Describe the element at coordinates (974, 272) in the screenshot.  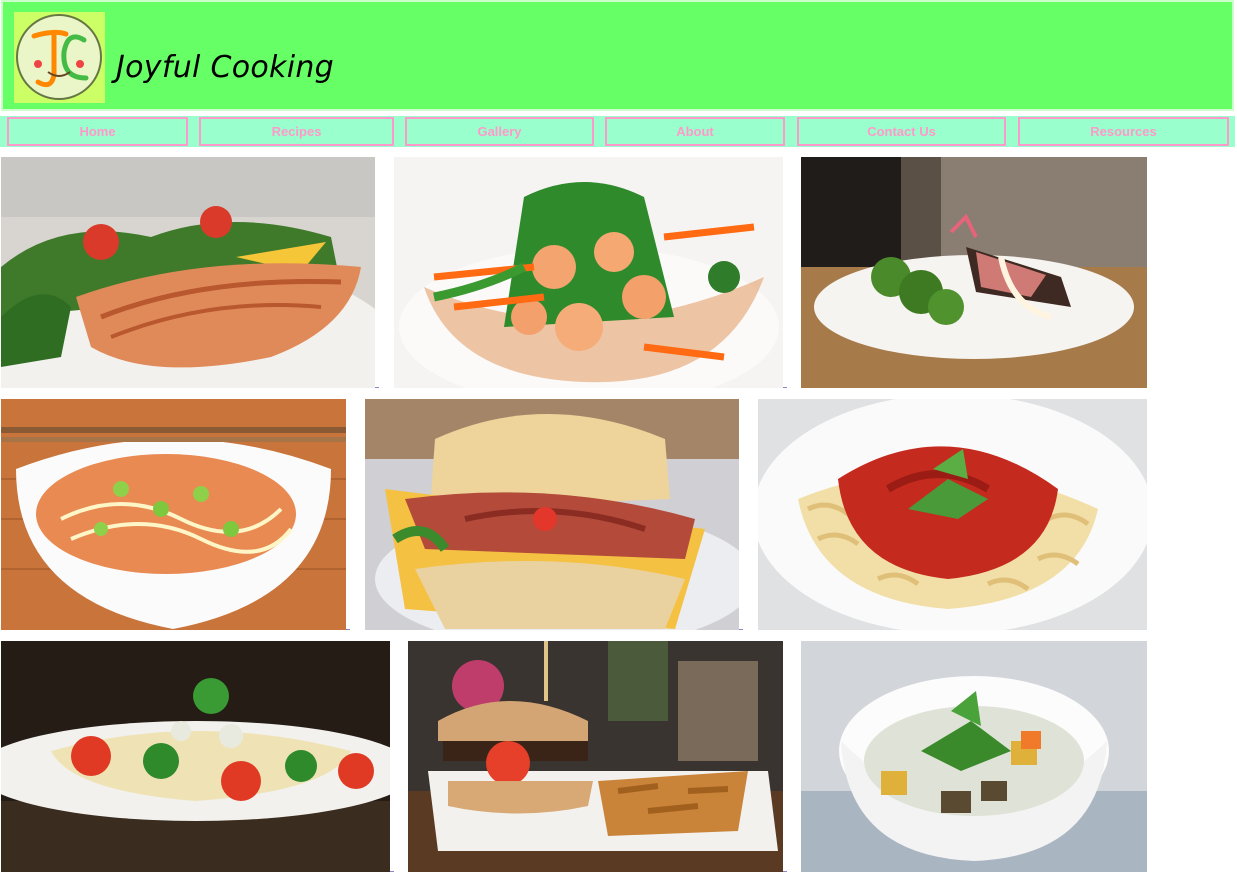
I see `photo-seared-meat` at that location.